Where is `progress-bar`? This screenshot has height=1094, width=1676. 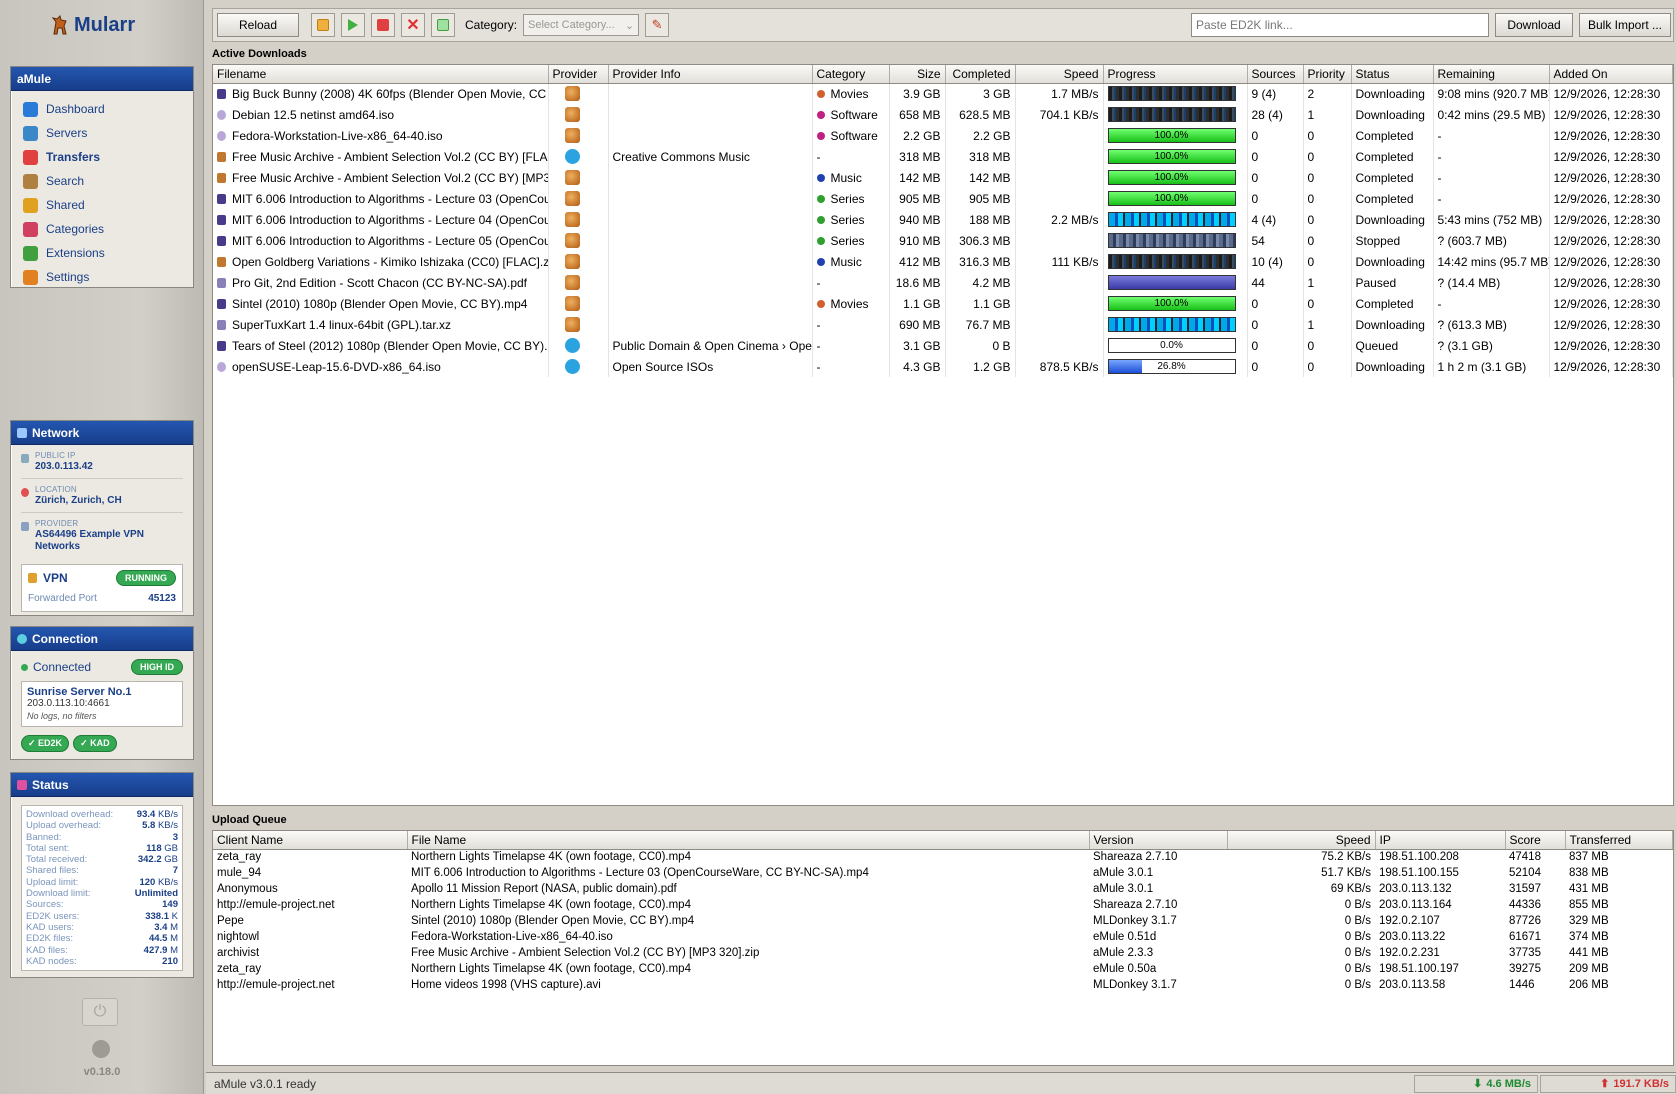
progress-bar is located at coordinates (1171, 261).